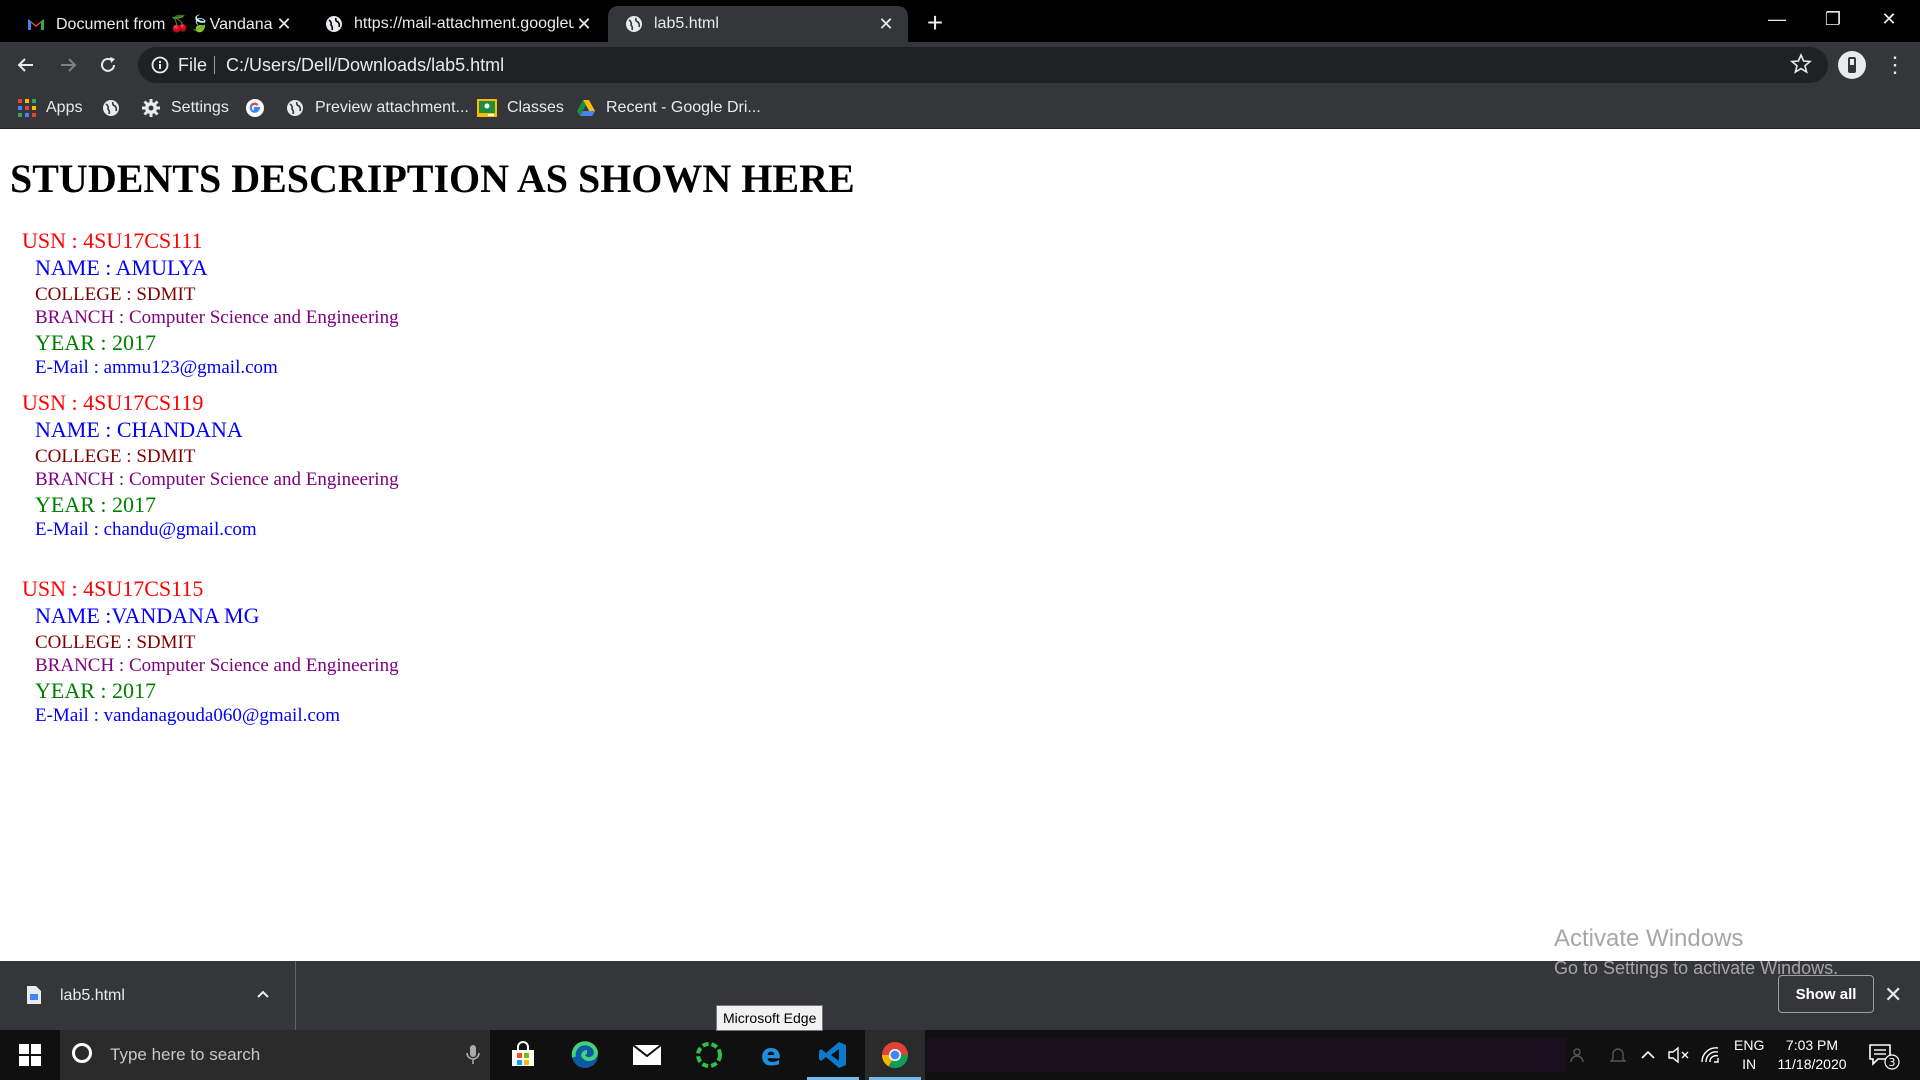 This screenshot has height=1080, width=1920. Describe the element at coordinates (895, 1055) in the screenshot. I see `chrome-icon` at that location.